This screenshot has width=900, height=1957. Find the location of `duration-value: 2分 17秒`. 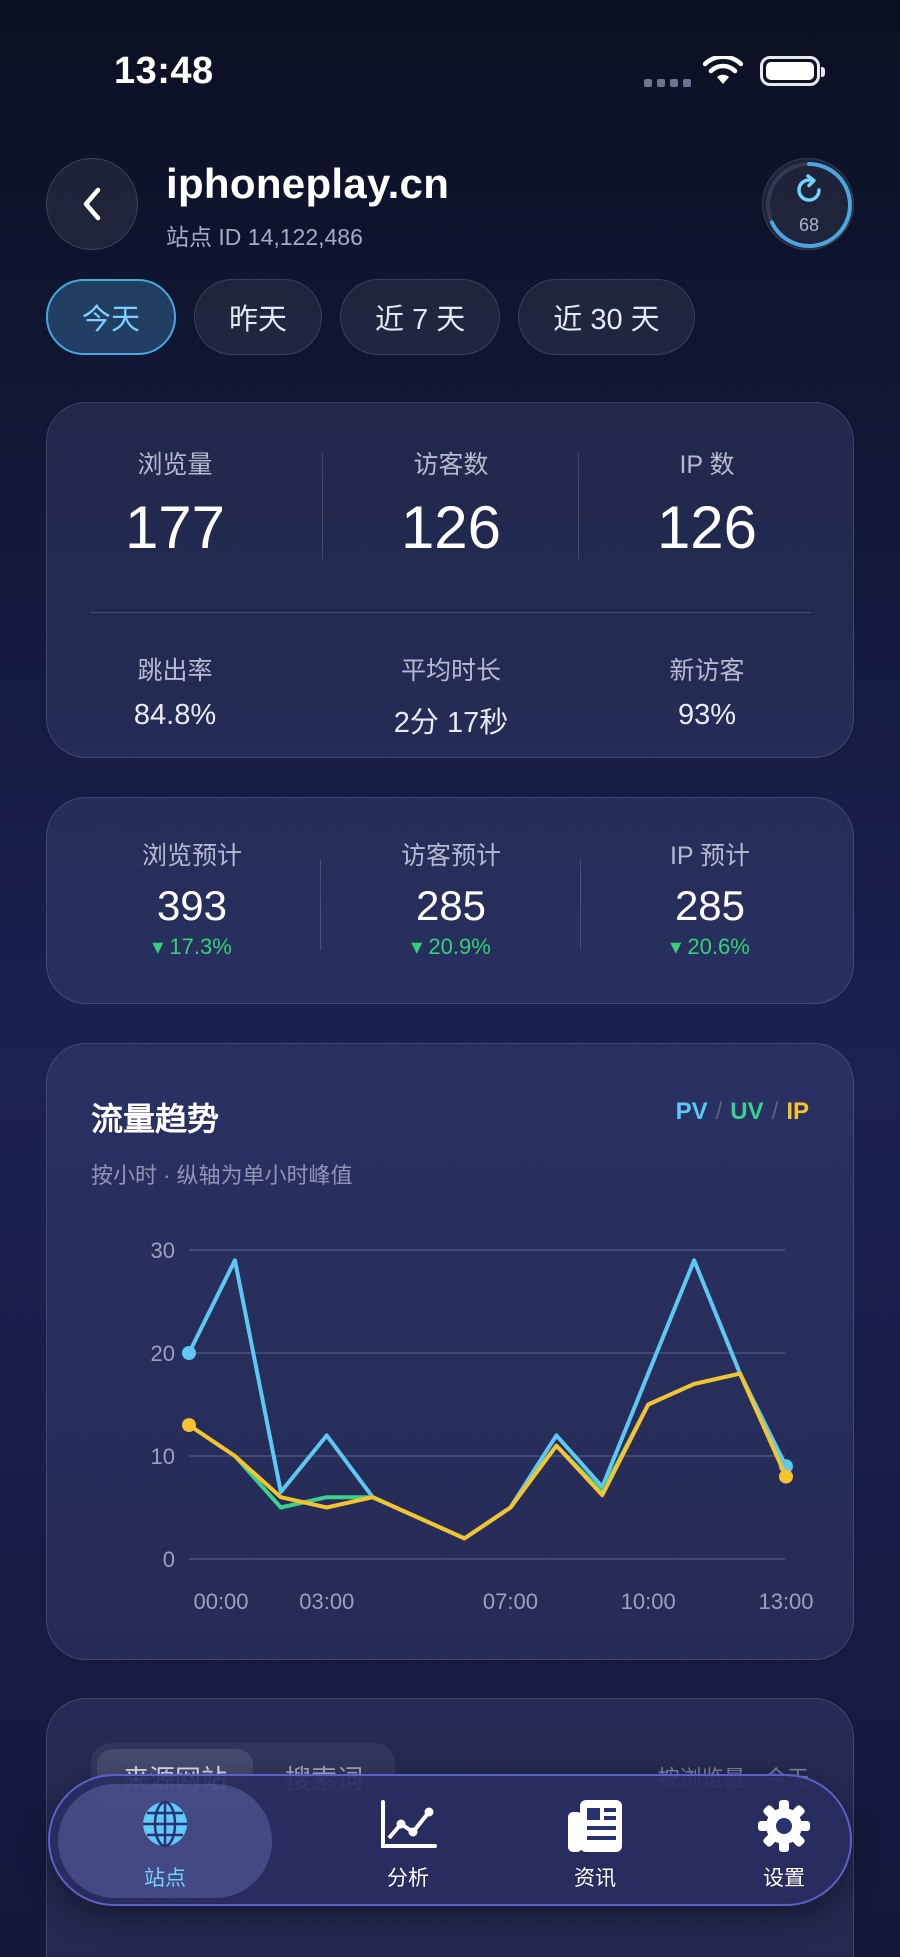

duration-value: 2分 17秒 is located at coordinates (451, 723).